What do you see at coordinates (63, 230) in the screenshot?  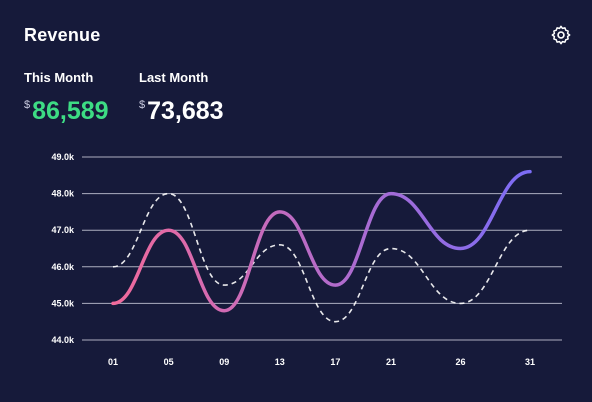 I see `y-tick-label: 47.0k` at bounding box center [63, 230].